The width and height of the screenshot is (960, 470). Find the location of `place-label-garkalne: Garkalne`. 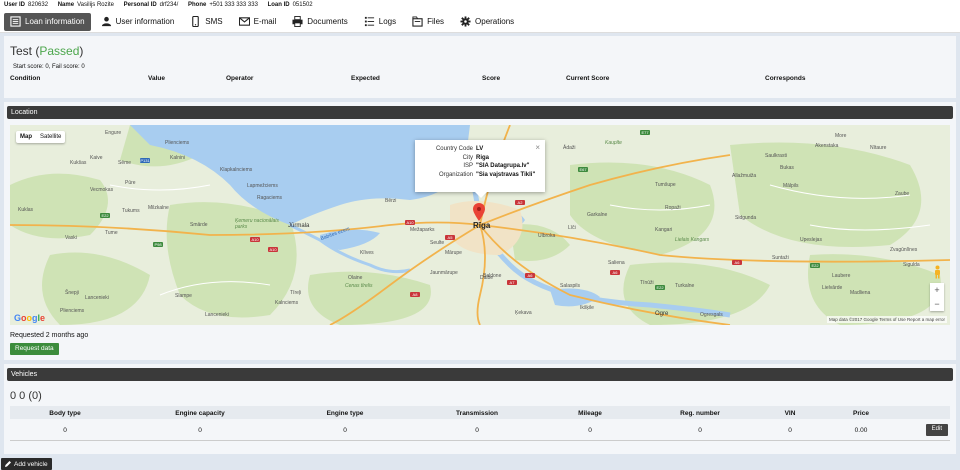

place-label-garkalne: Garkalne is located at coordinates (597, 215).